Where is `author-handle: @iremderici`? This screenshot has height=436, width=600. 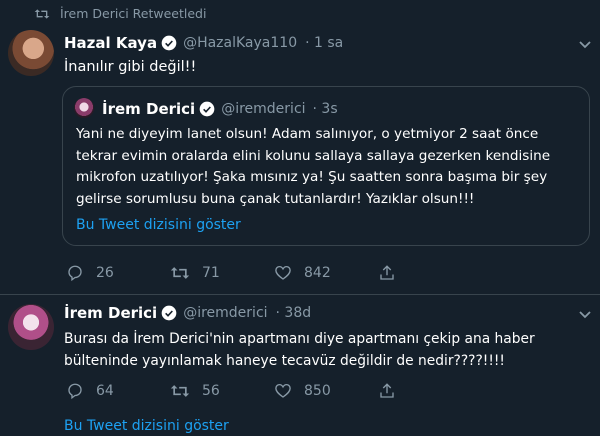
author-handle: @iremderici is located at coordinates (225, 313).